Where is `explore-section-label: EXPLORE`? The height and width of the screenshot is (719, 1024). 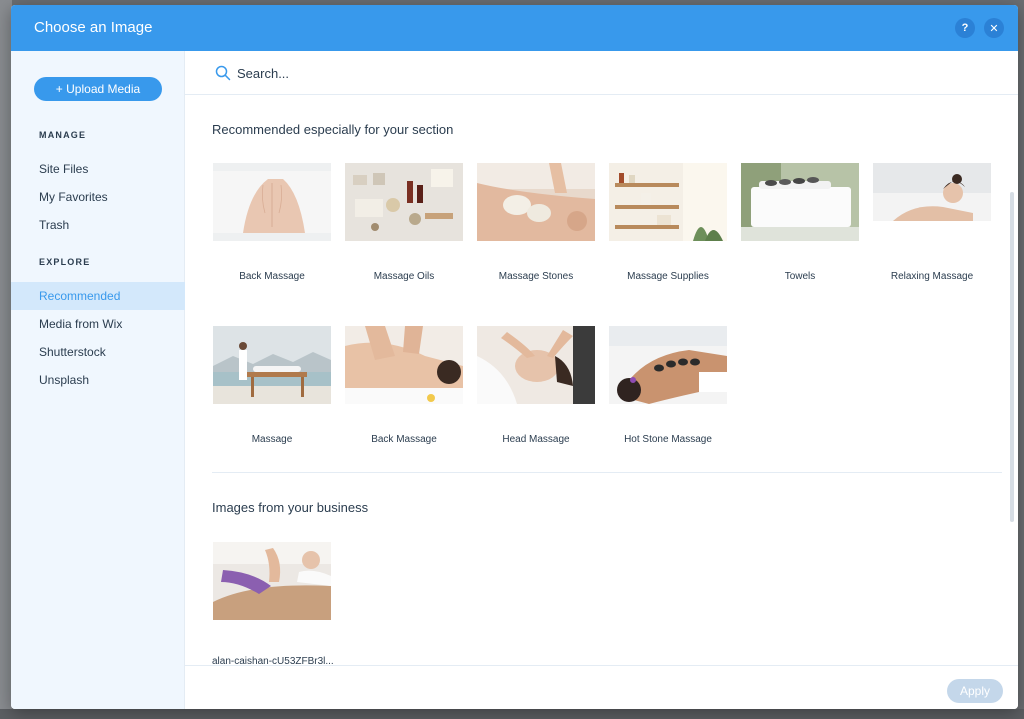
explore-section-label: EXPLORE is located at coordinates (65, 262).